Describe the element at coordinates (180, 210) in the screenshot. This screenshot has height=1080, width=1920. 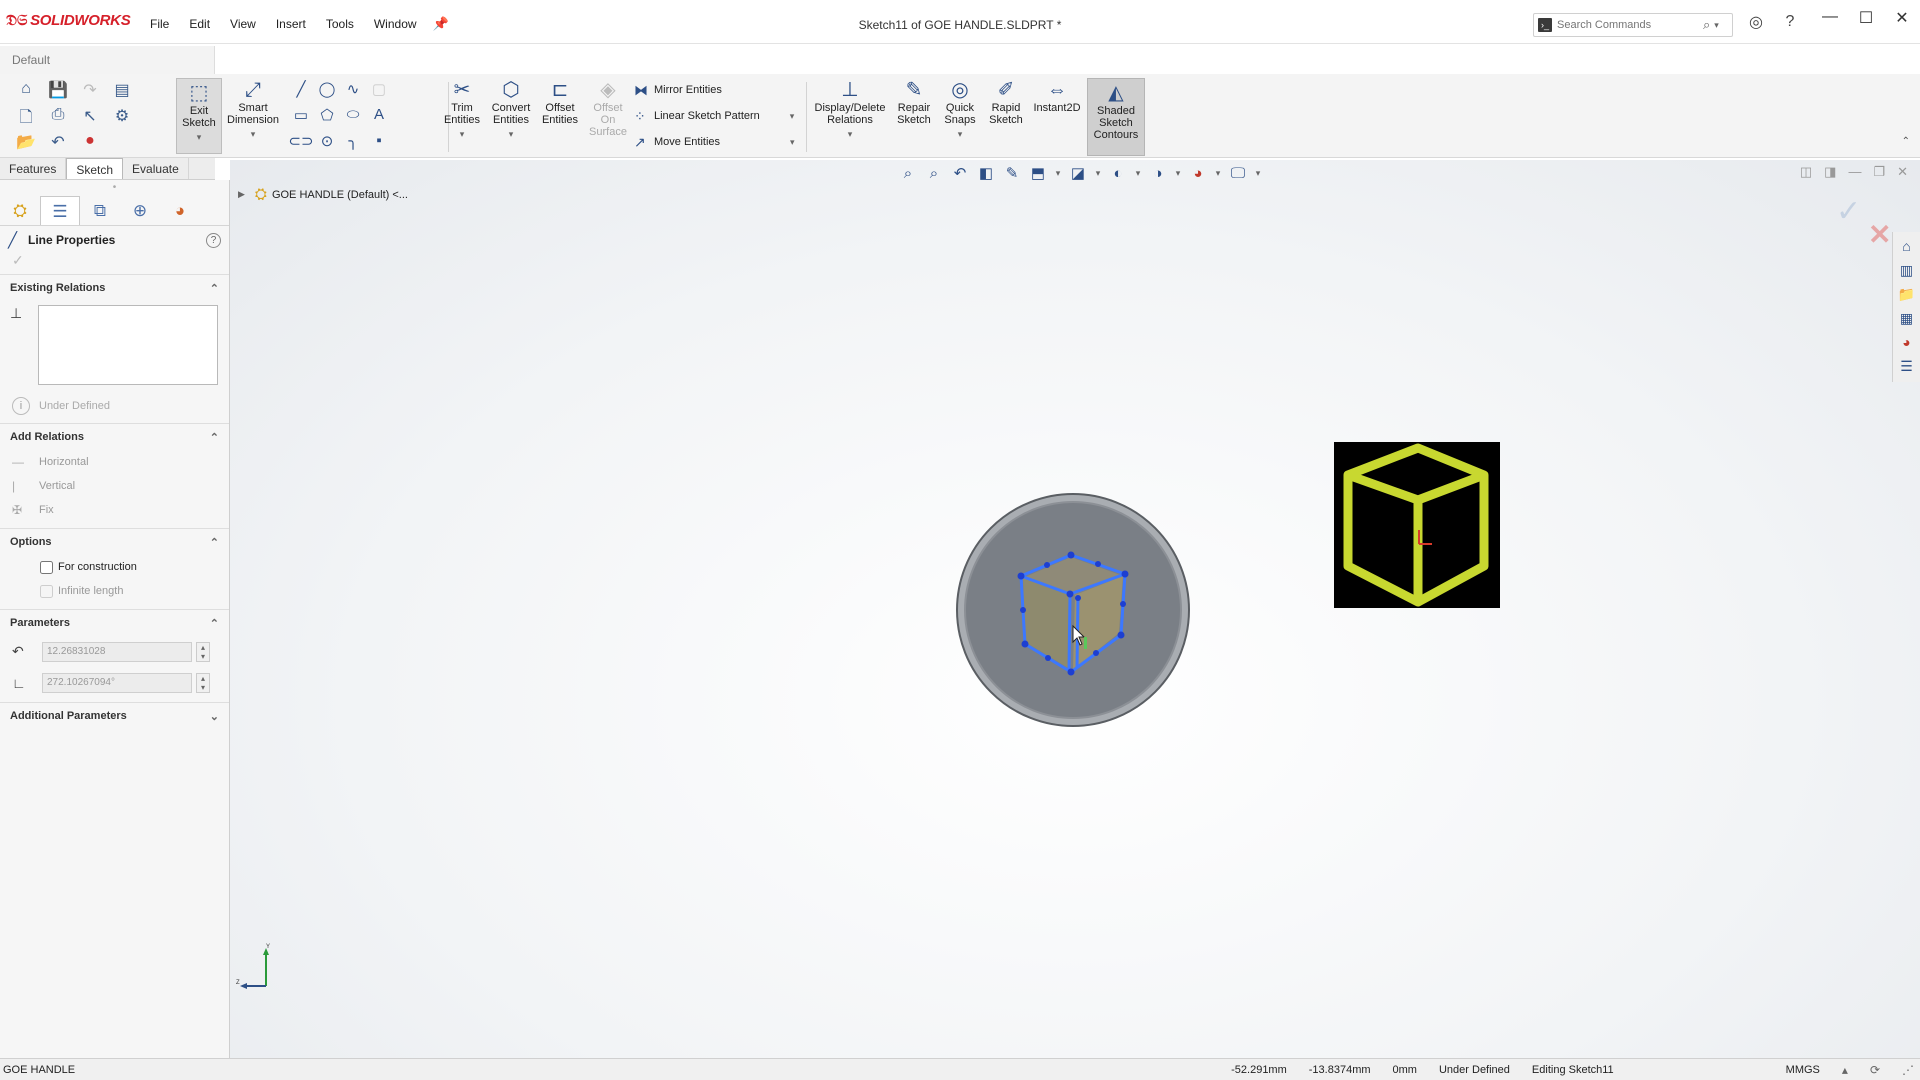
I see `display-manager-icon: ◕` at that location.